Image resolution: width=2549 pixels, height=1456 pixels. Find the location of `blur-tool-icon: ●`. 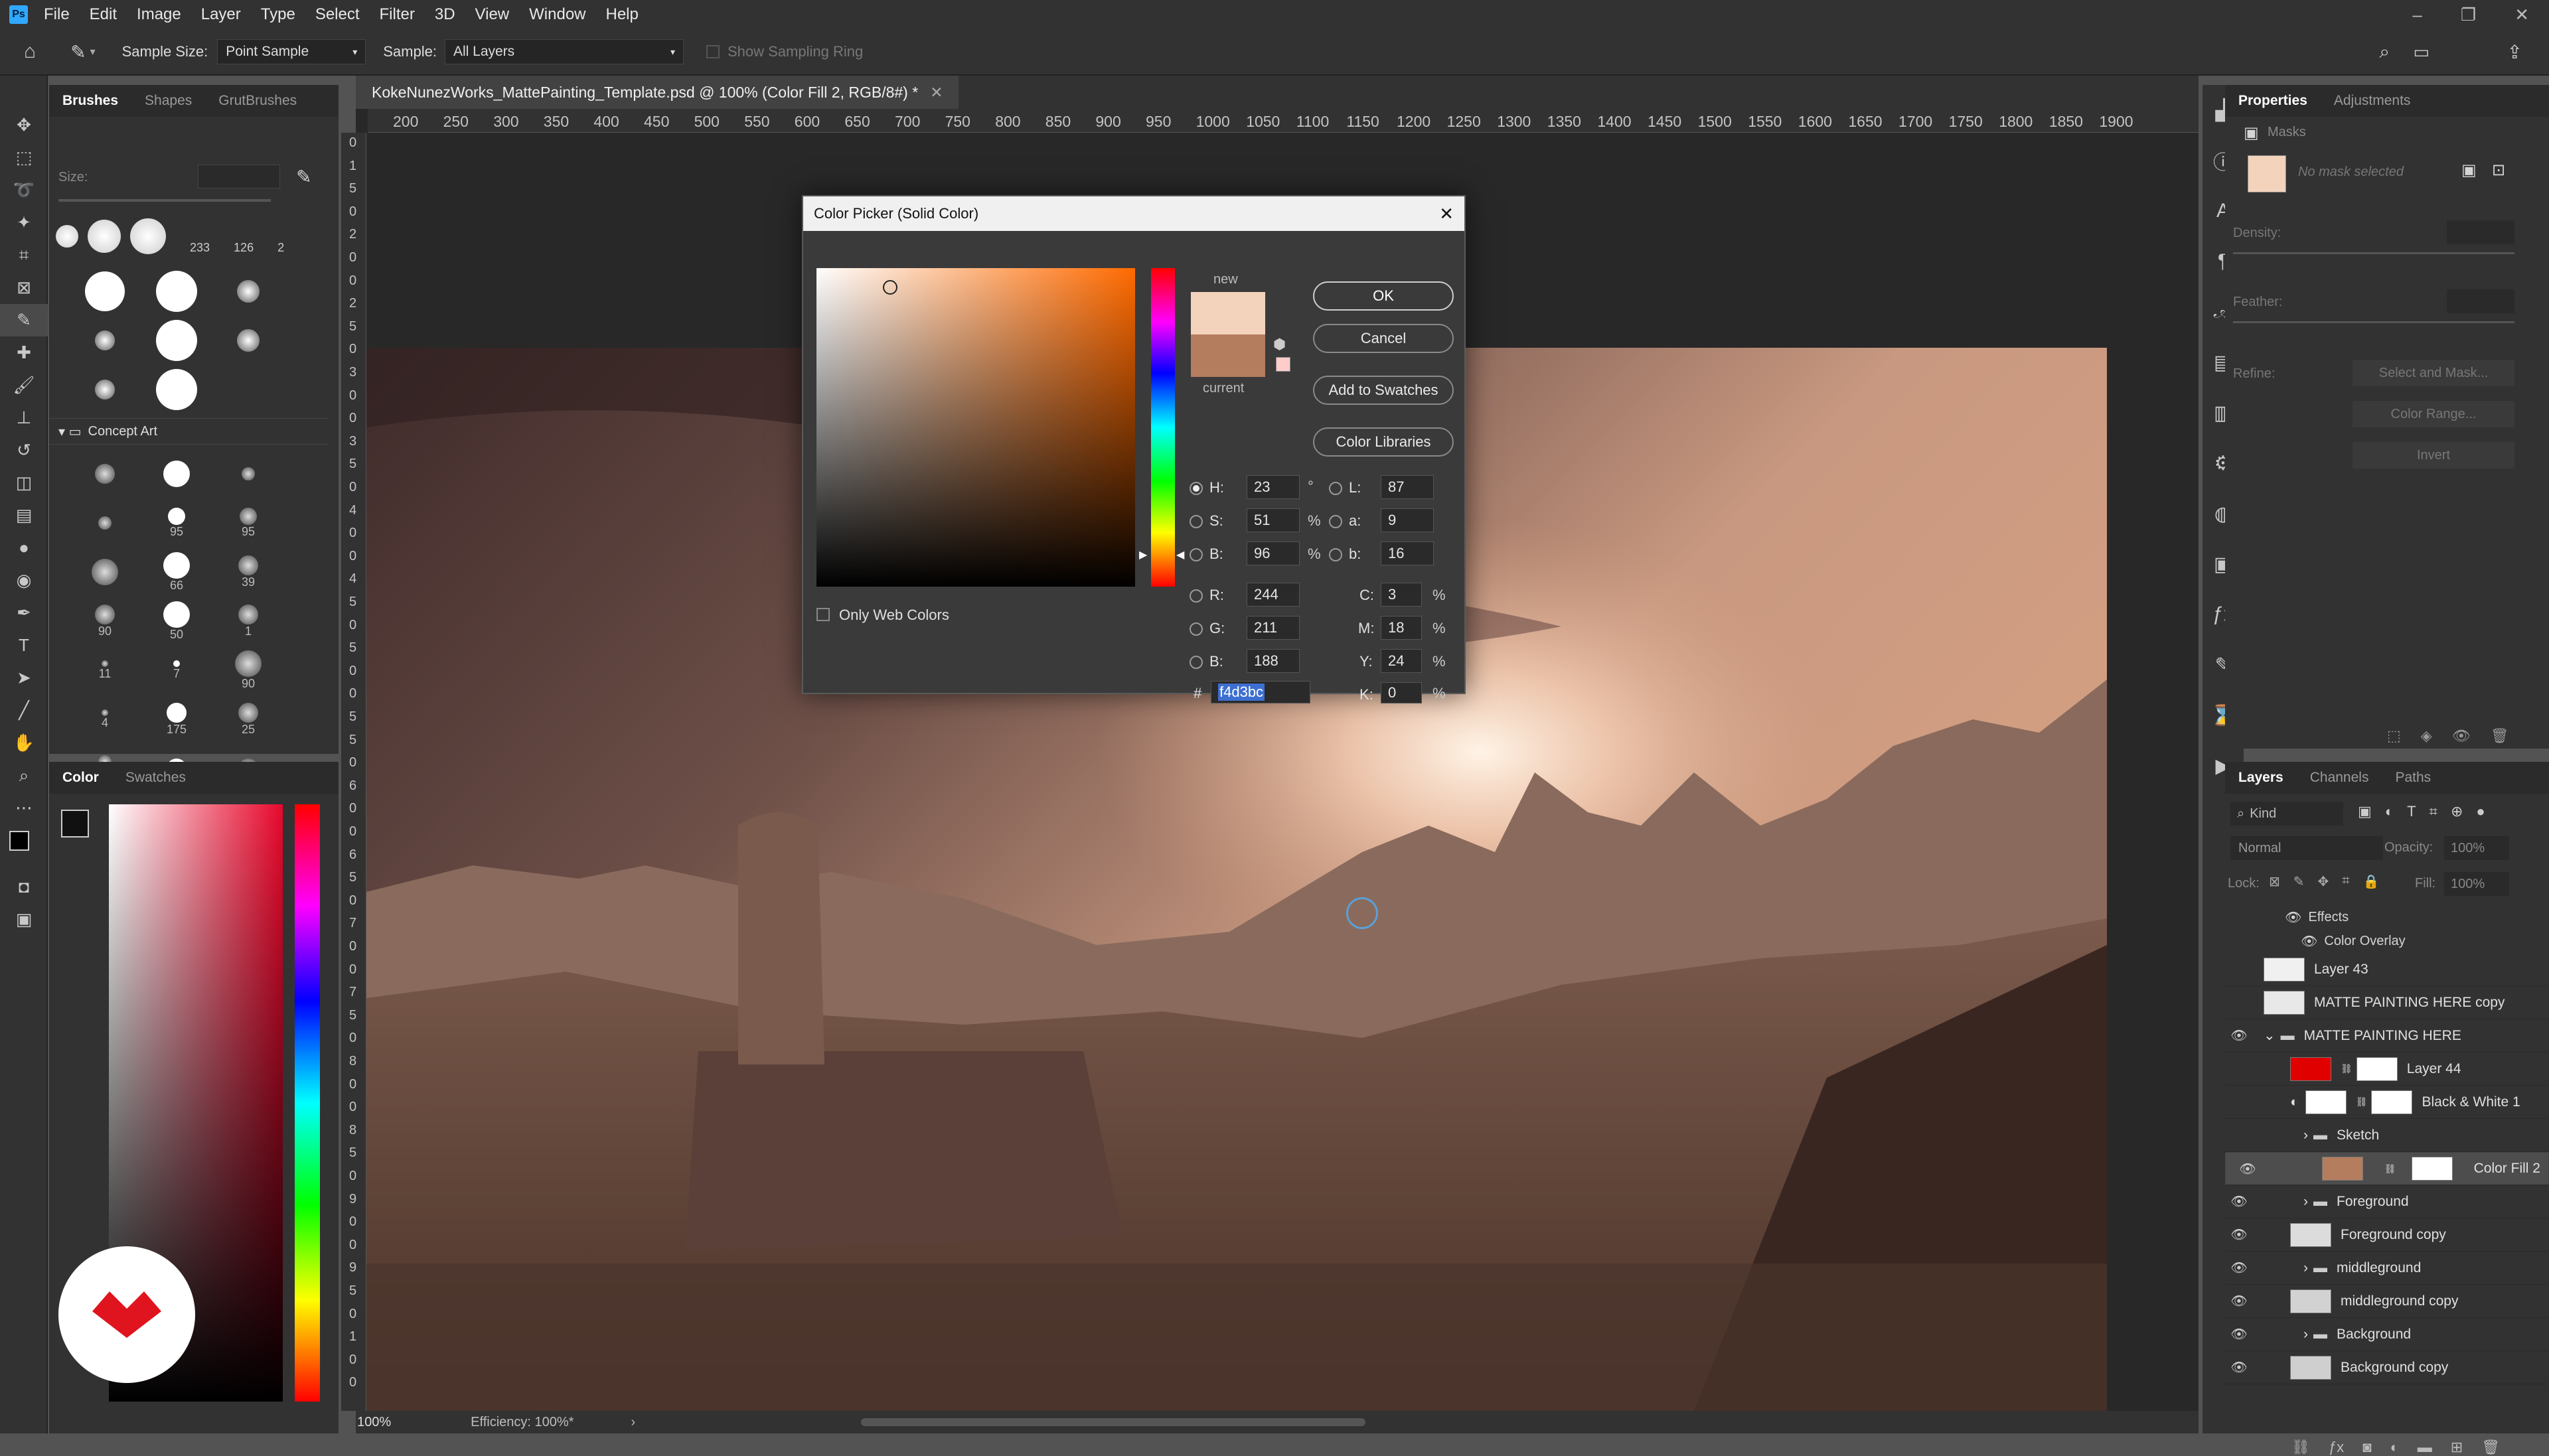

blur-tool-icon: ● is located at coordinates (24, 548).